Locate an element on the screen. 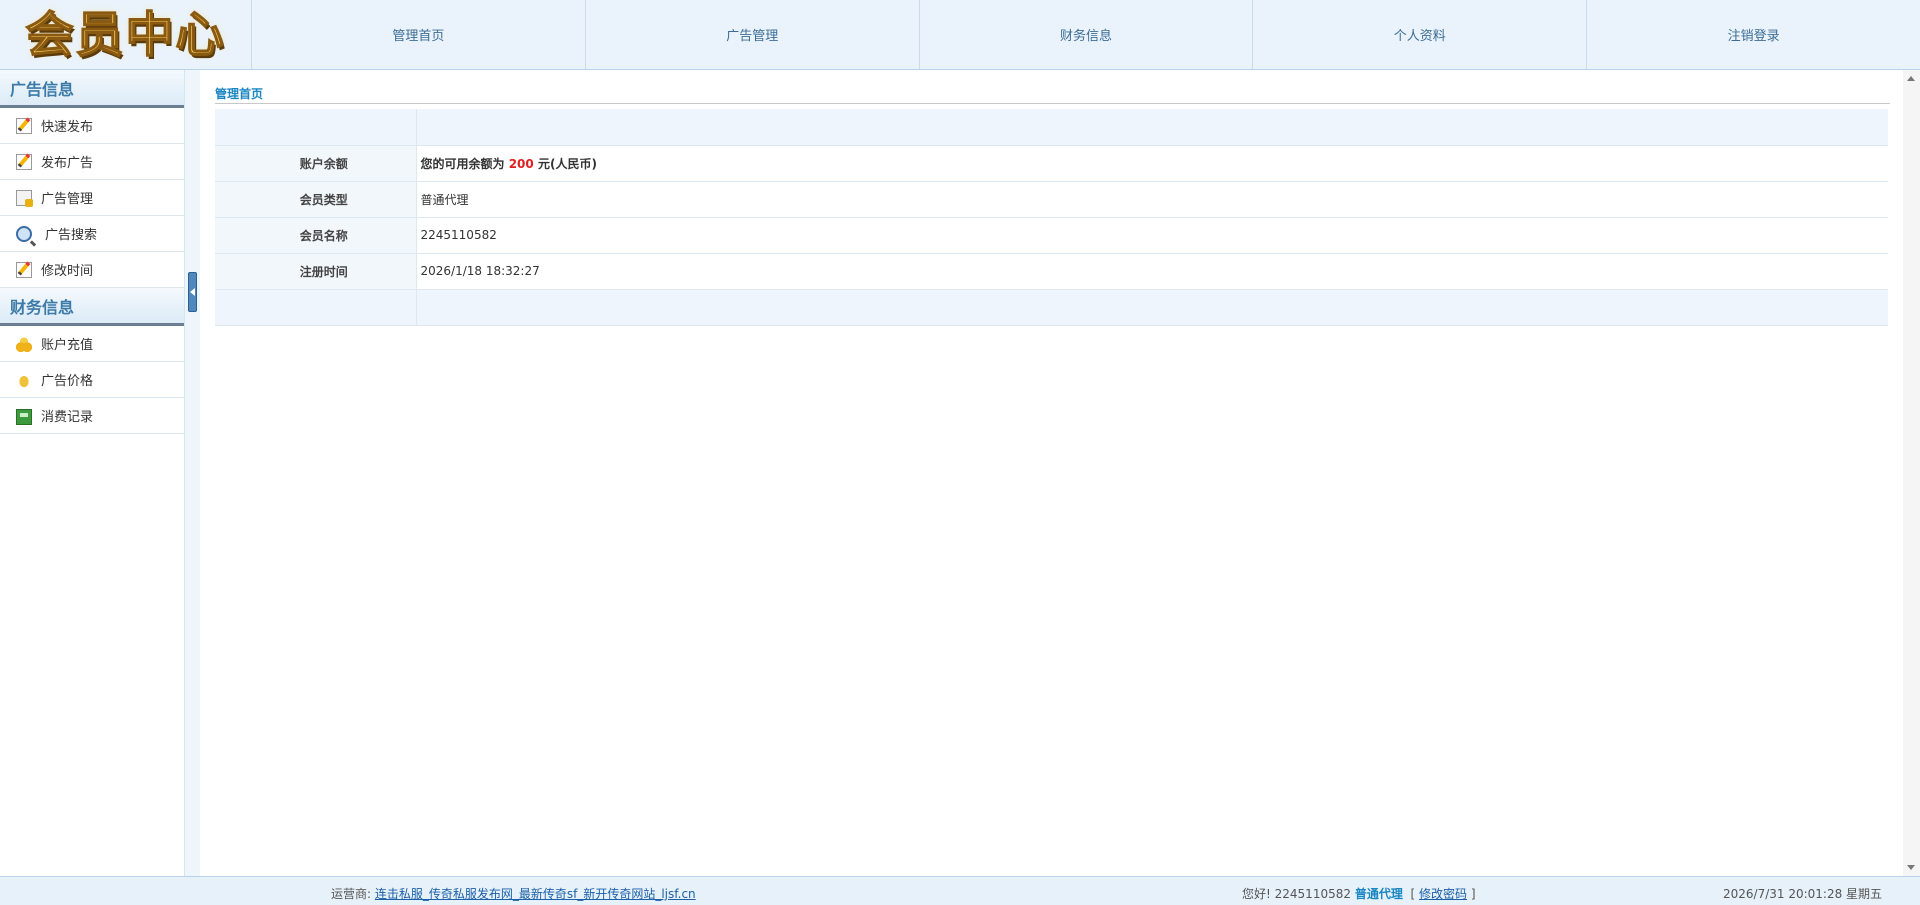 Image resolution: width=1920 pixels, height=905 pixels. sidebar-item-expense-records: 消费记录 is located at coordinates (92, 416).